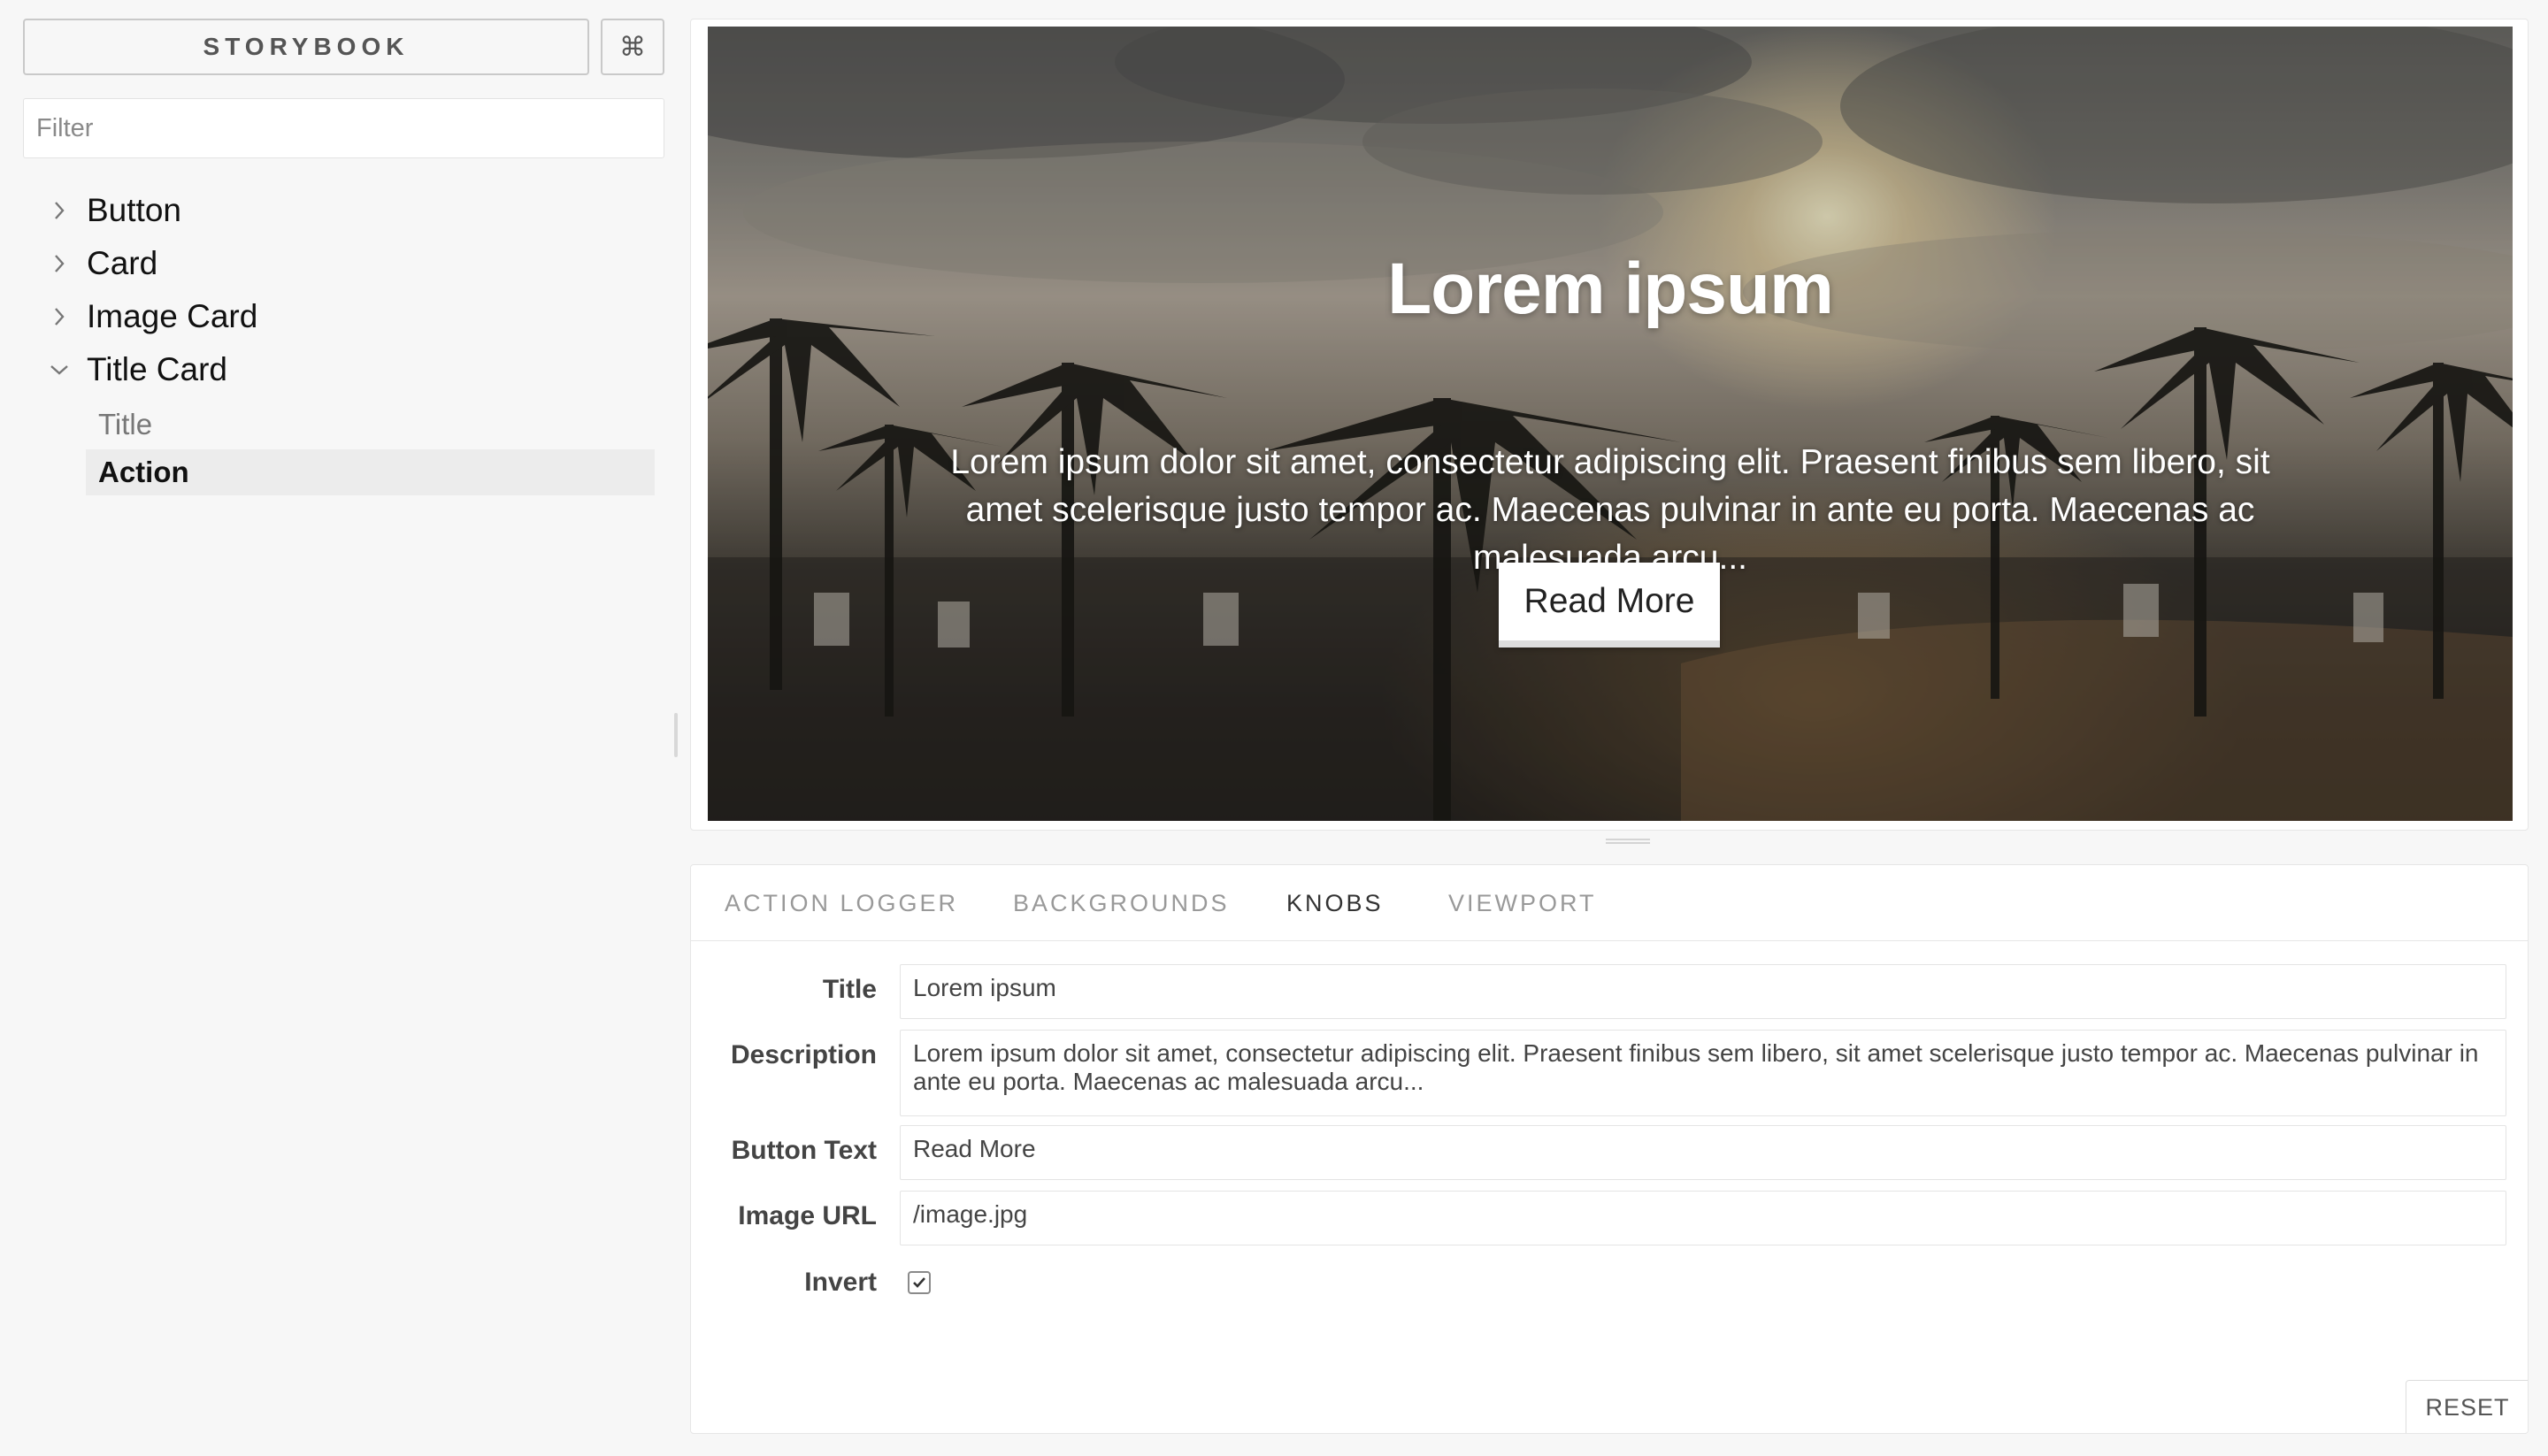 Image resolution: width=2548 pixels, height=1456 pixels. I want to click on tree-item-title-card: Title Card, so click(135, 370).